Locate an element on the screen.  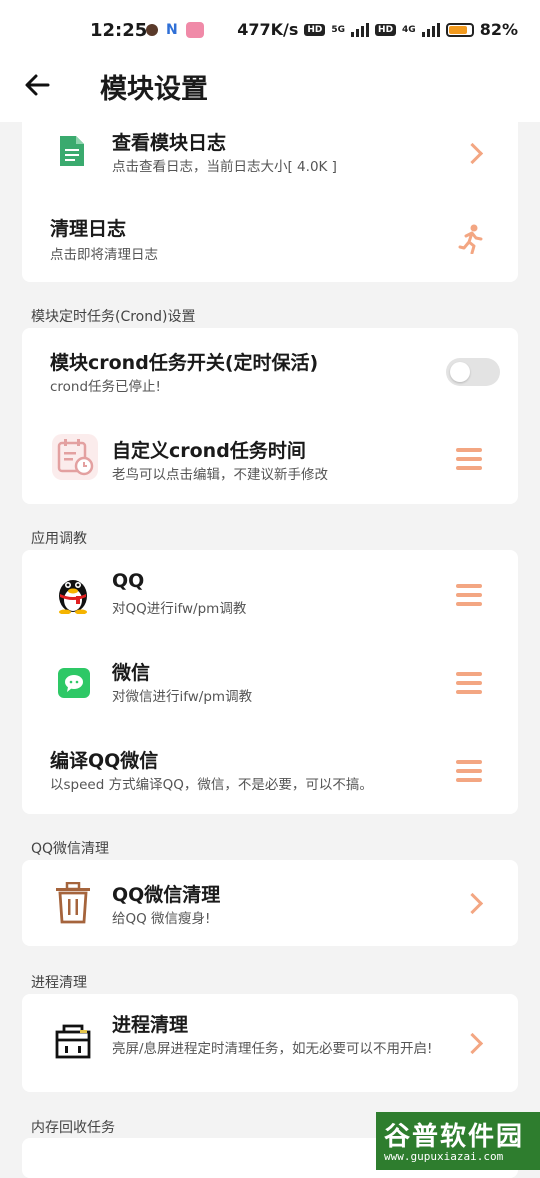
status-bar: 12:25 N 477K/s HD 5G HD 4G 82% is located at coordinates (270, 31).